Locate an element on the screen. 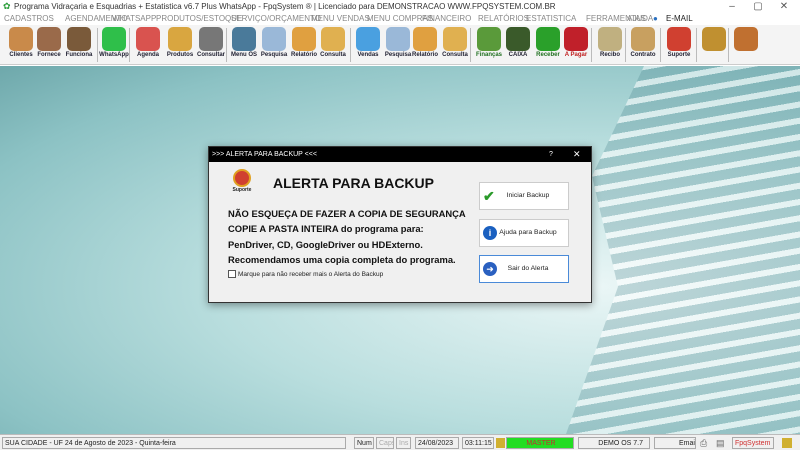  monitor-icon is located at coordinates (368, 39).